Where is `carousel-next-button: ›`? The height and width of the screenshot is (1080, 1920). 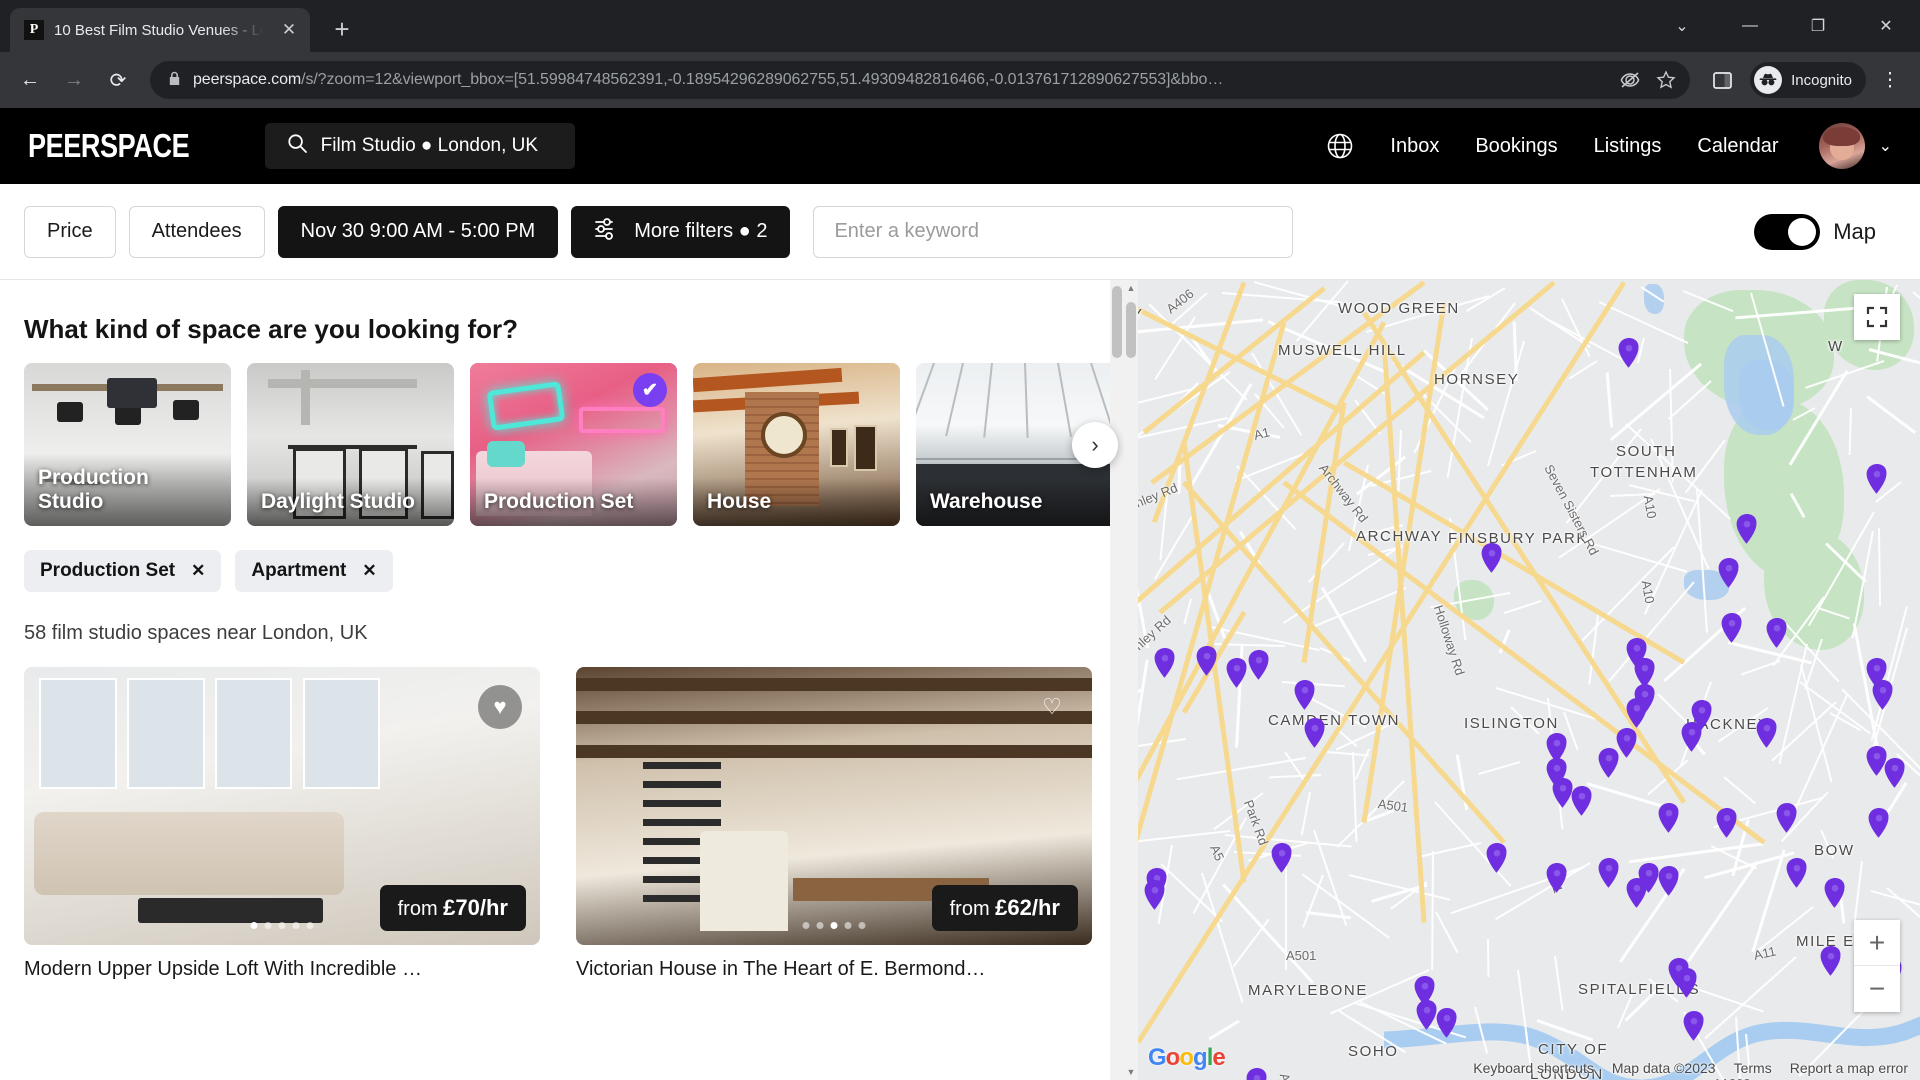
carousel-next-button: › is located at coordinates (1095, 444).